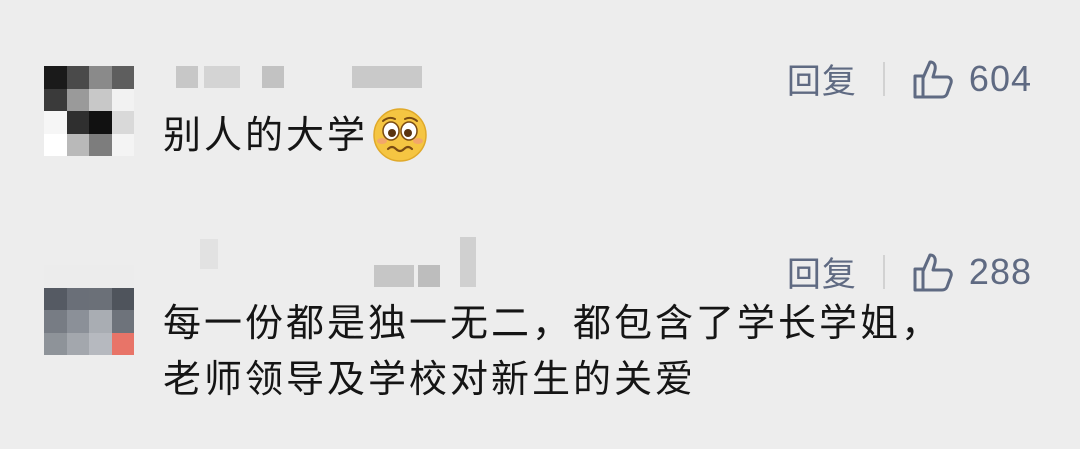 This screenshot has width=1080, height=449. I want to click on comment-text: 别人的大学, so click(295, 135).